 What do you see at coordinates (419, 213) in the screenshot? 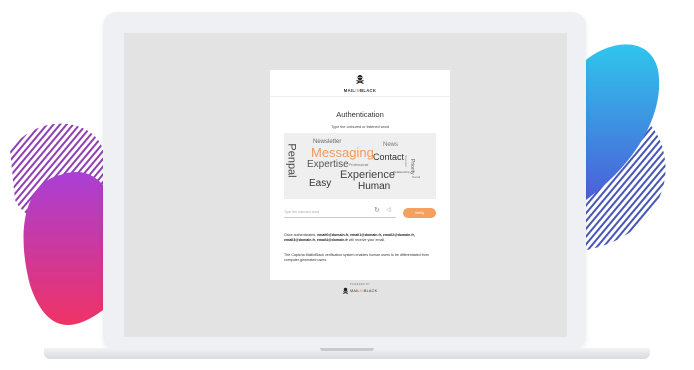
I see `verify-button: Verify` at bounding box center [419, 213].